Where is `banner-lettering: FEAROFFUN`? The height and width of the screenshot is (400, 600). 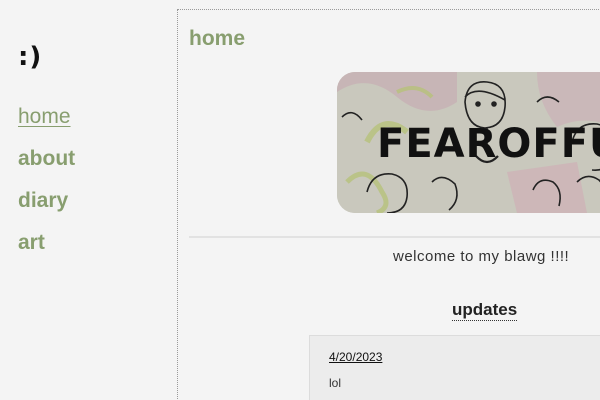 banner-lettering: FEAROFFUN is located at coordinates (488, 144).